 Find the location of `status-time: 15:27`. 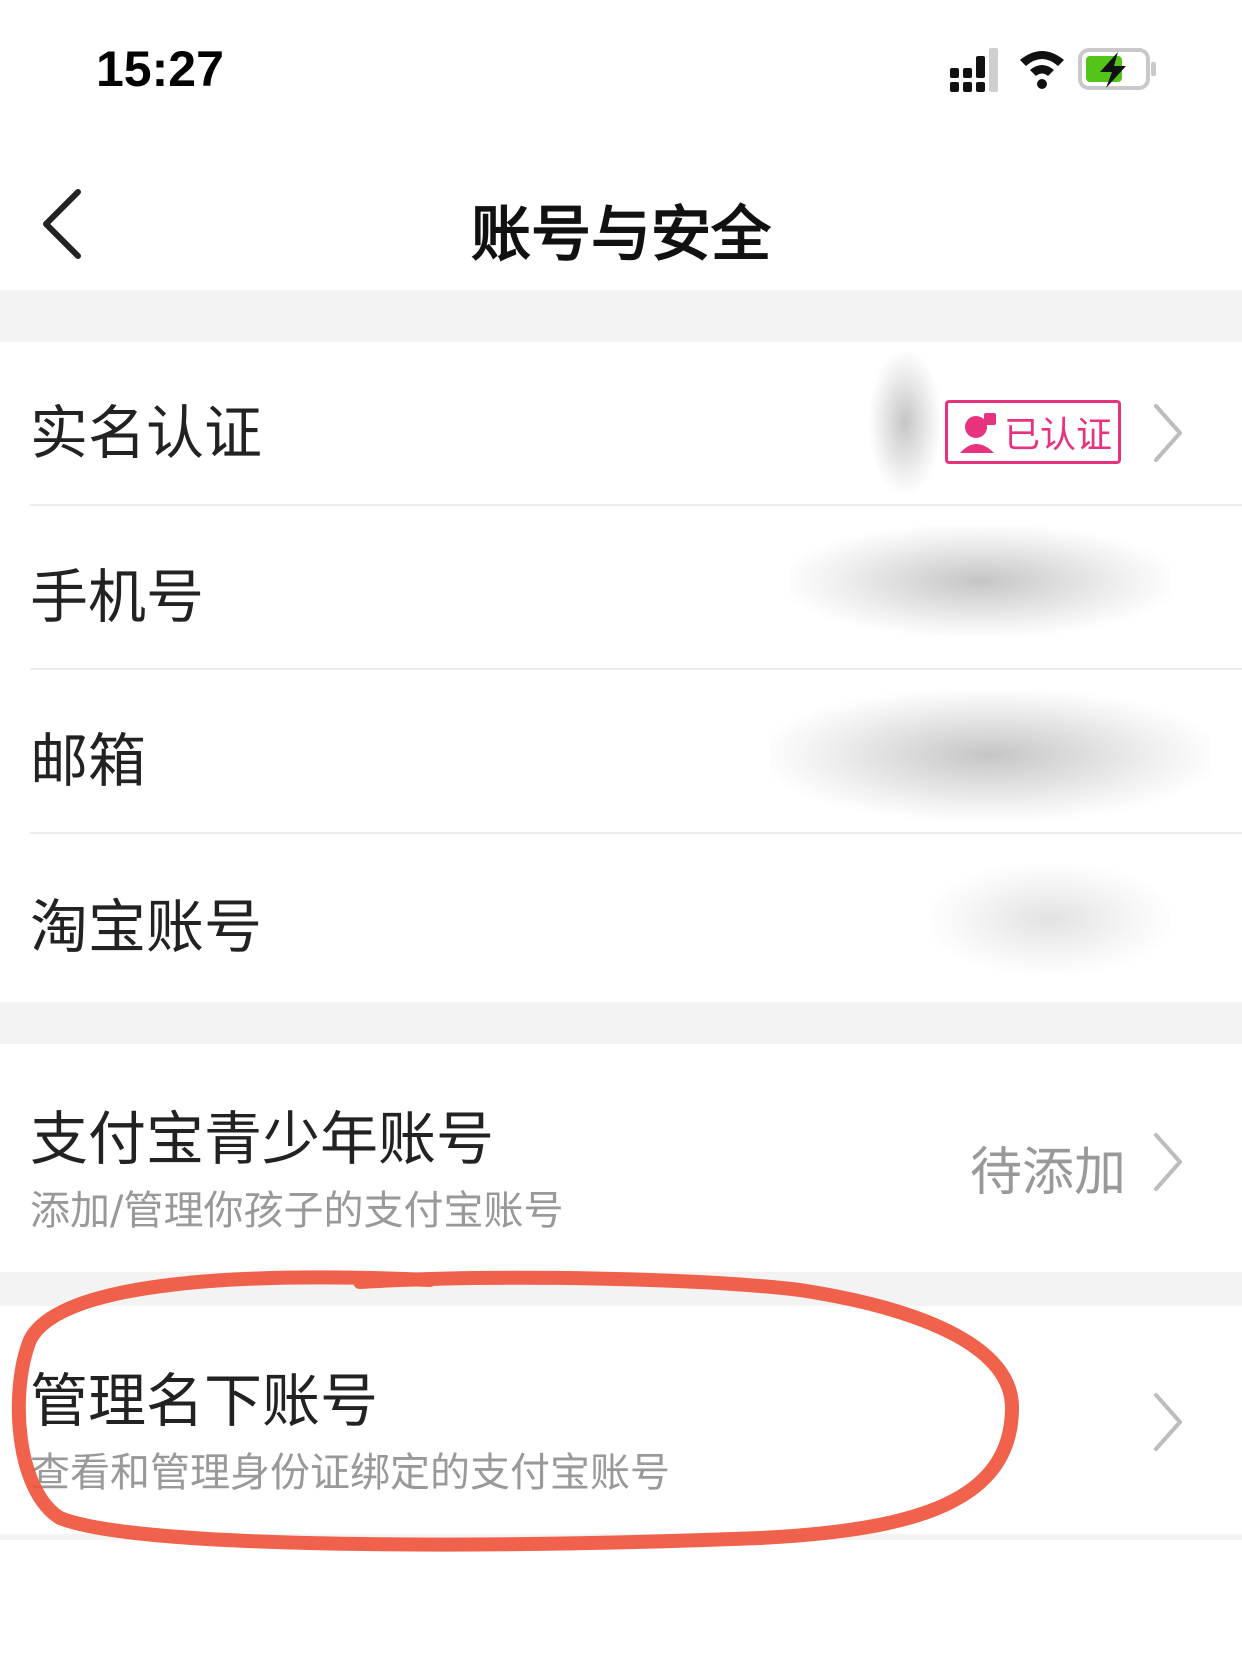

status-time: 15:27 is located at coordinates (160, 69).